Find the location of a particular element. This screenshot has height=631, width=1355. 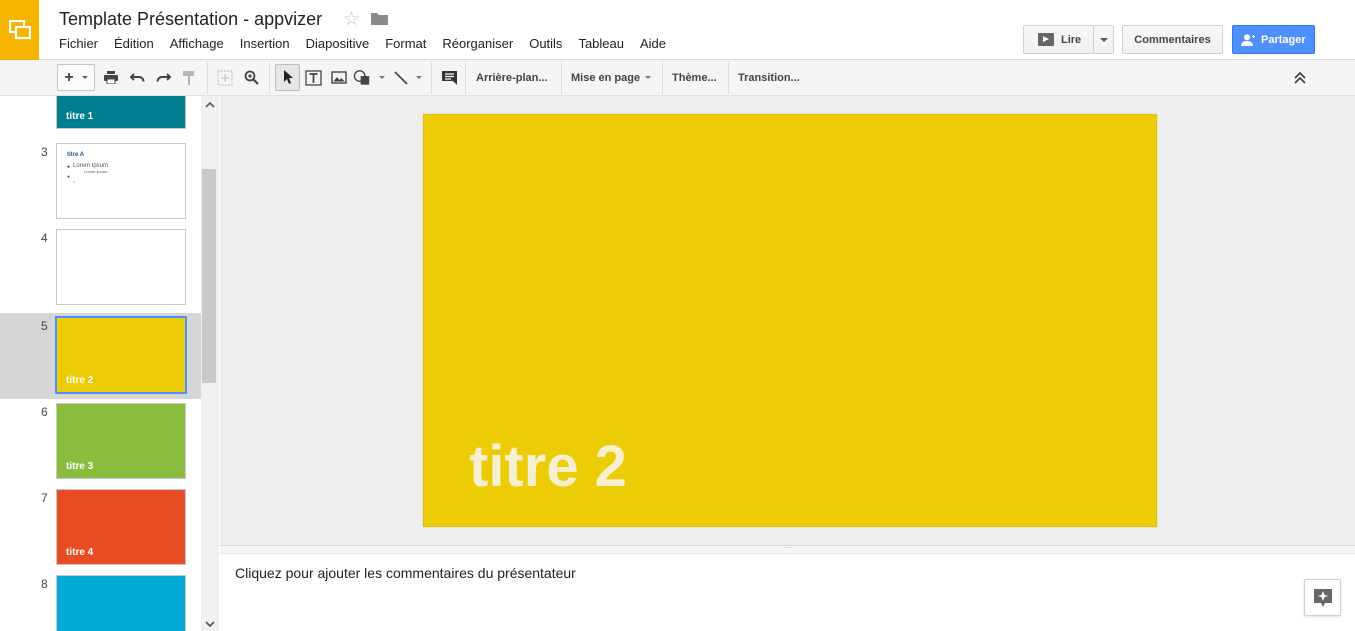

image-icon is located at coordinates (339, 77).